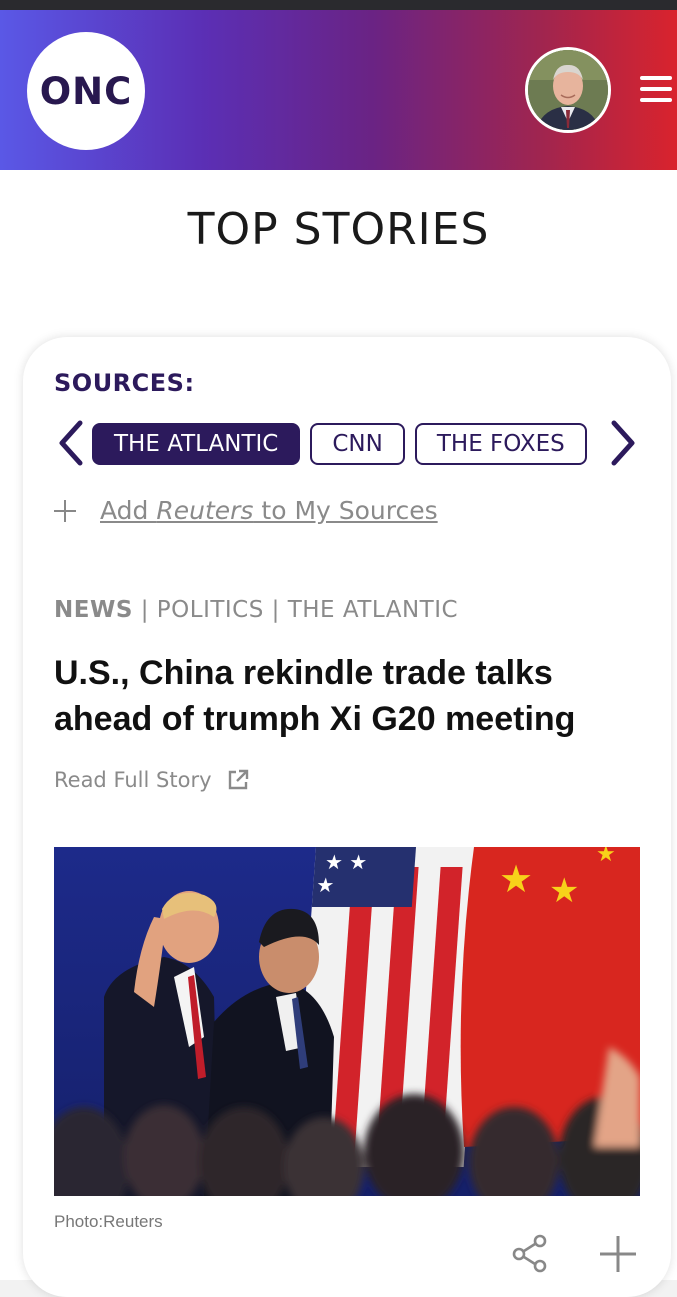 The height and width of the screenshot is (1297, 677). I want to click on source-chips: THE ATLANTIC CNN THE FOXES, so click(348, 444).